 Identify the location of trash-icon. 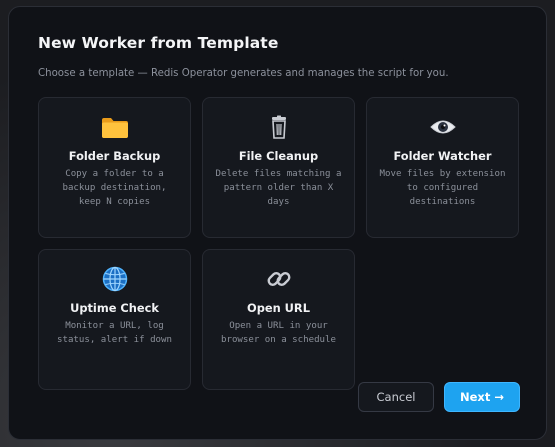
(278, 127).